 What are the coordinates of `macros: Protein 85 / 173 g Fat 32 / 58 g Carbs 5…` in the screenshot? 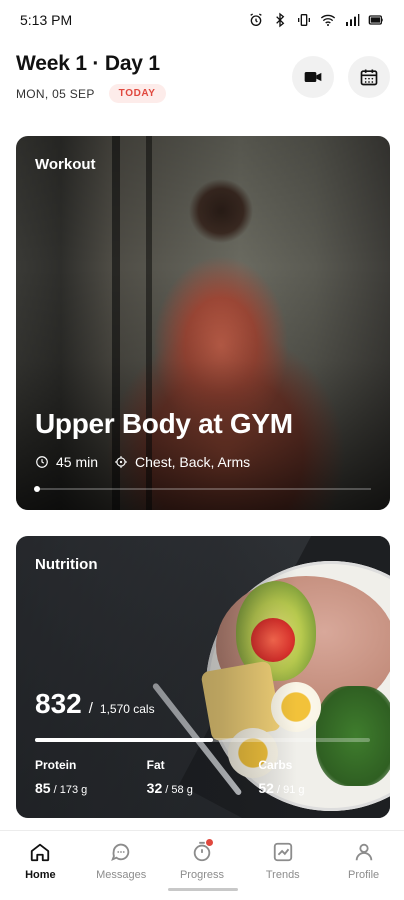 It's located at (202, 777).